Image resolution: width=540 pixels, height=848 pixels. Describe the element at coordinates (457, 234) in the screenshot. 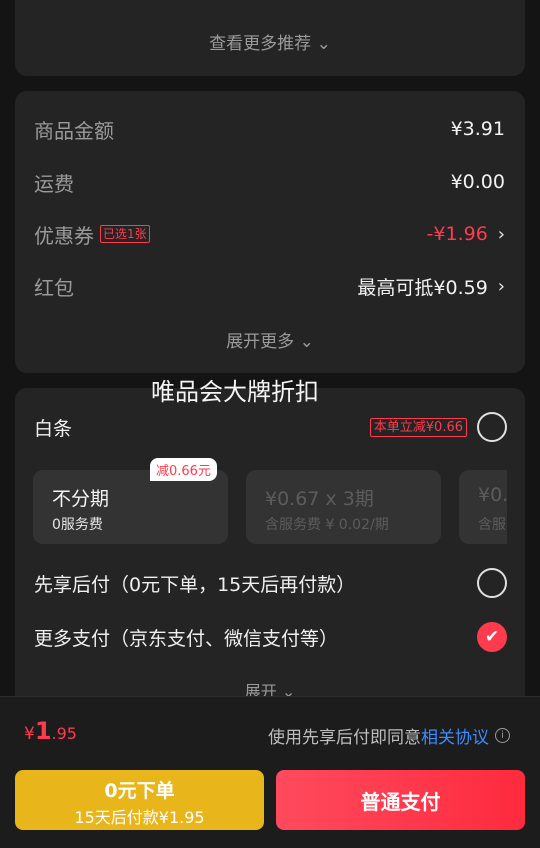

I see `coupon-value: -¥1.96` at that location.